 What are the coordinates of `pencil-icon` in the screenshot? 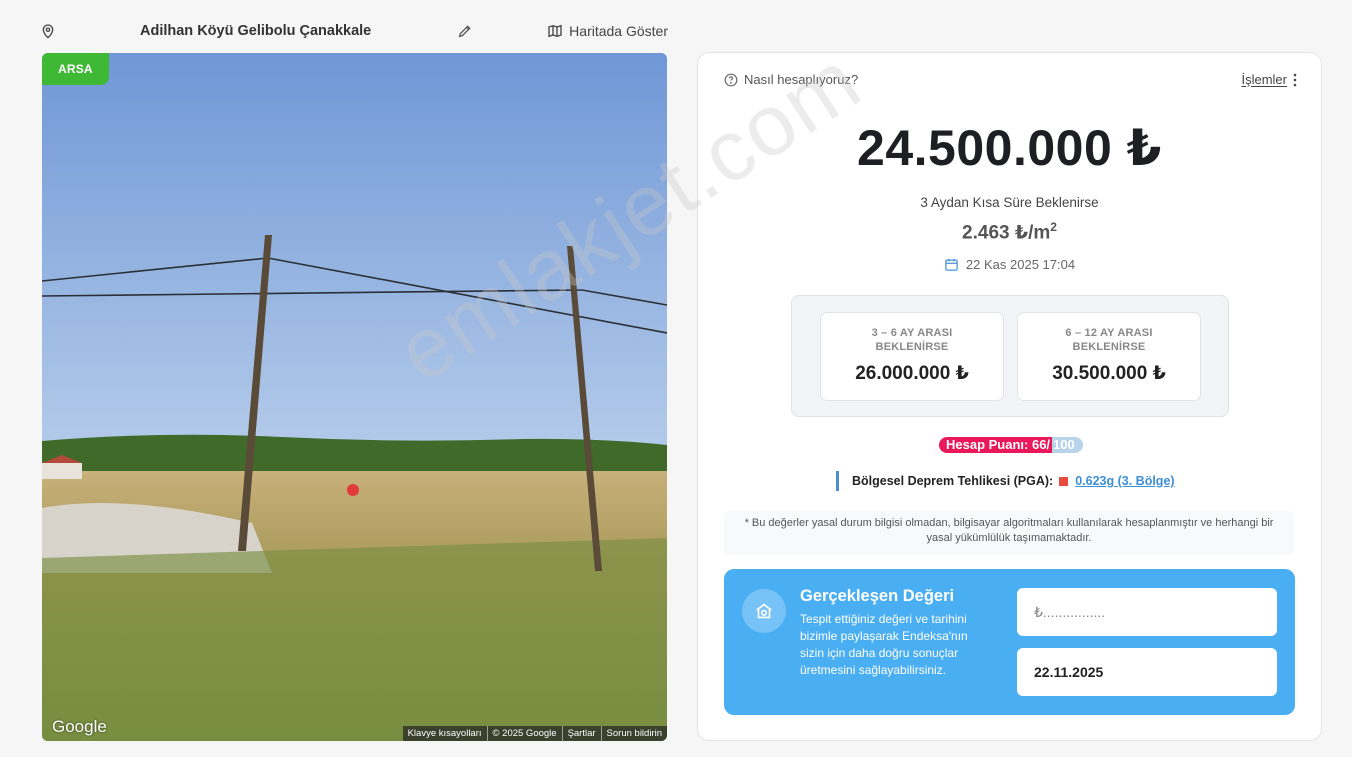 It's located at (465, 31).